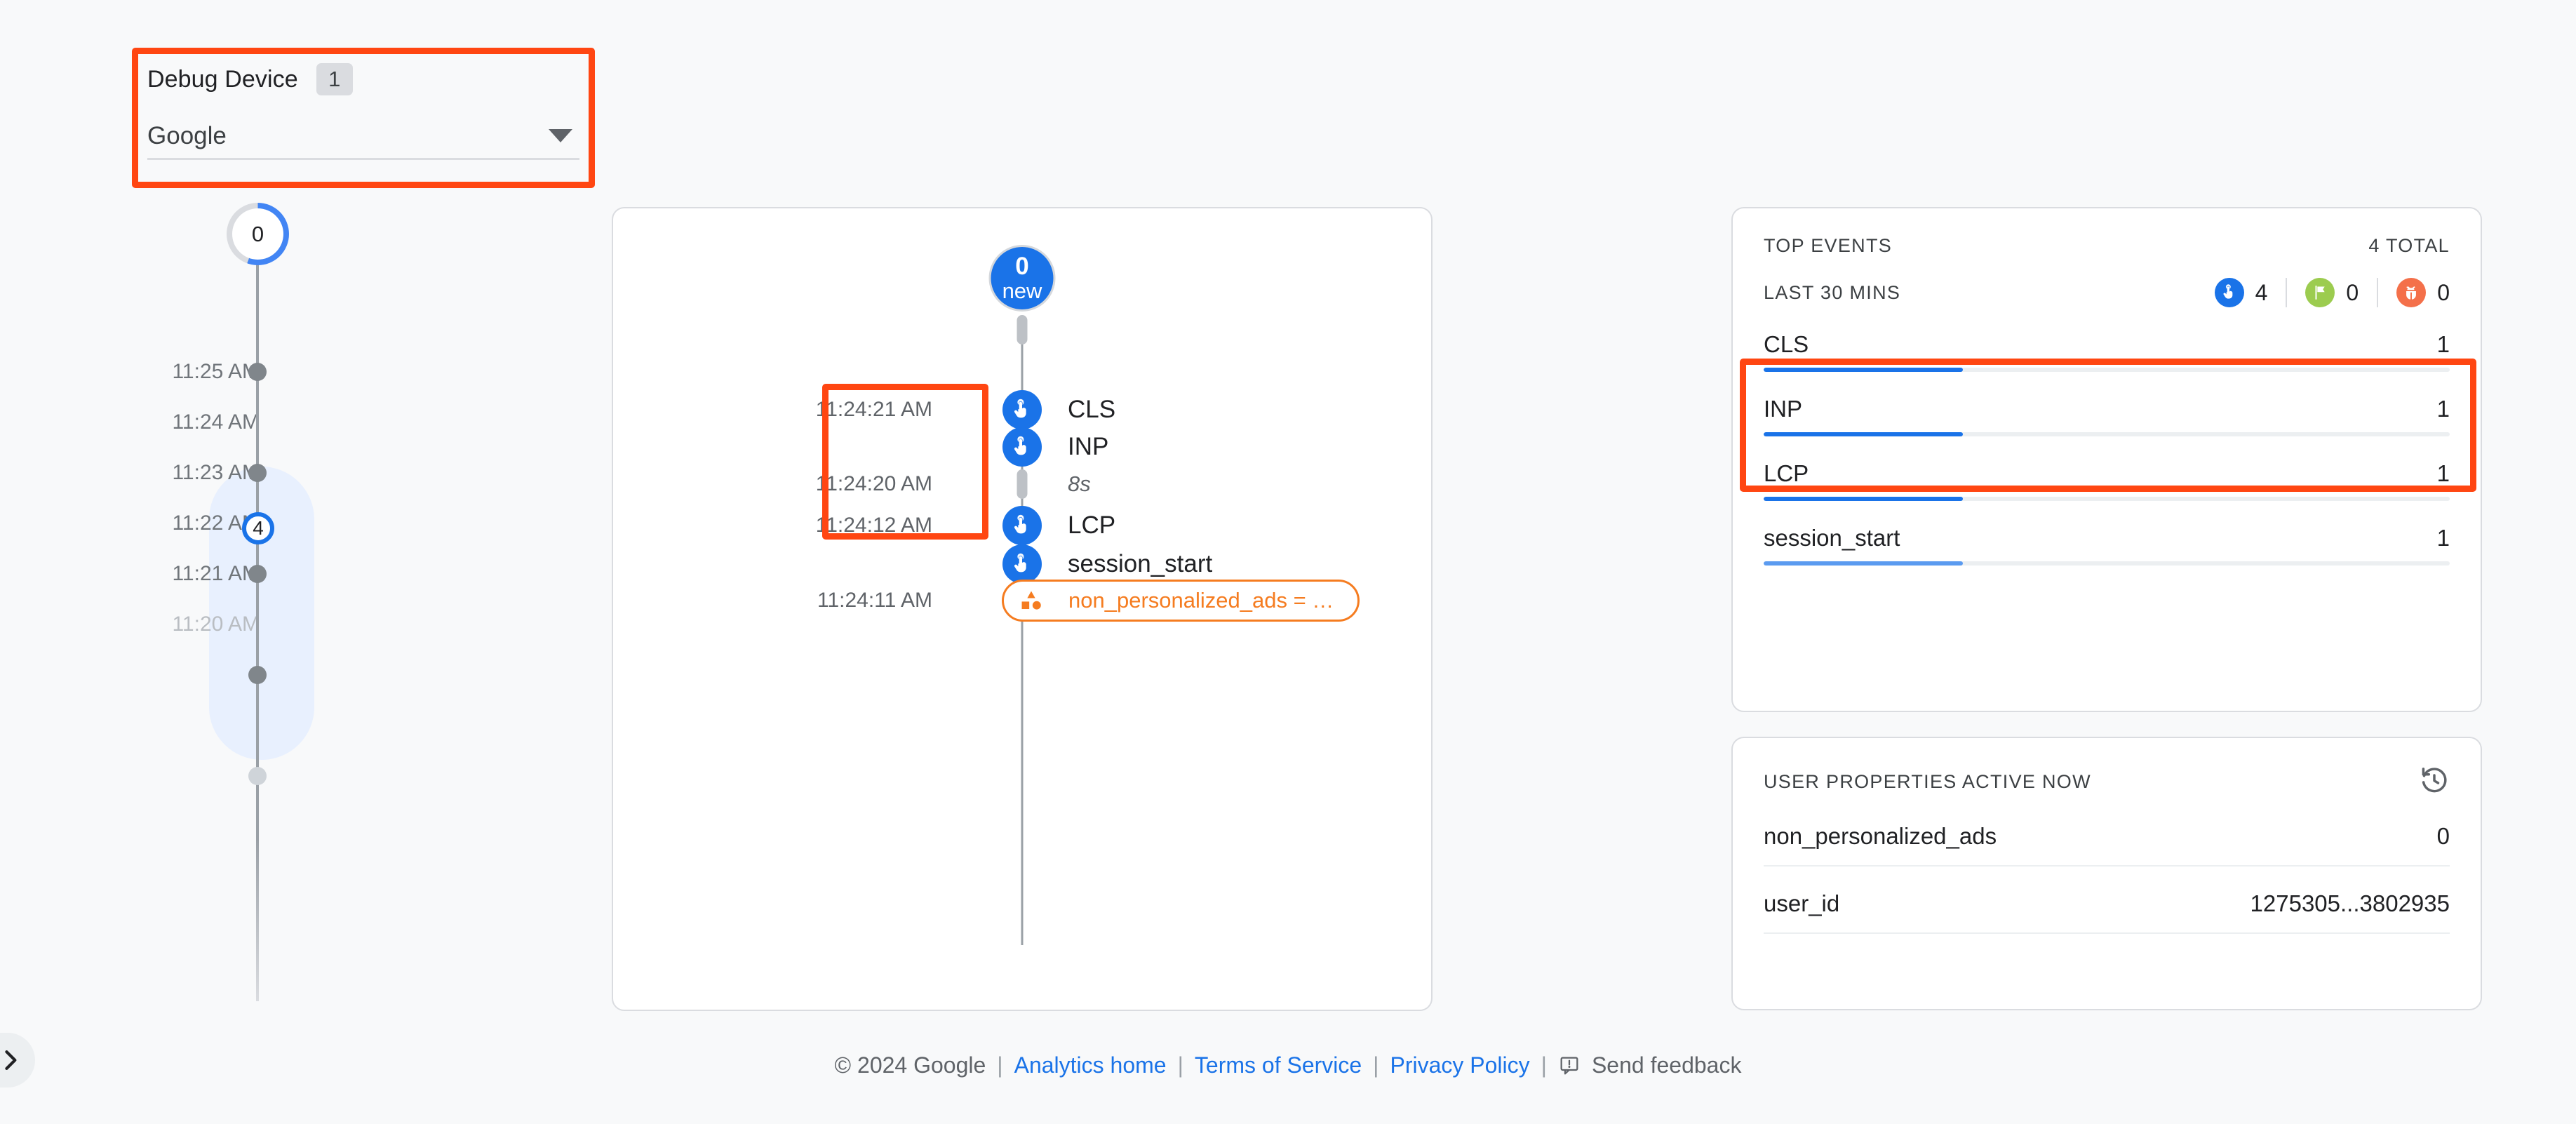  What do you see at coordinates (363, 137) in the screenshot?
I see `debug-device-dropdown: Google` at bounding box center [363, 137].